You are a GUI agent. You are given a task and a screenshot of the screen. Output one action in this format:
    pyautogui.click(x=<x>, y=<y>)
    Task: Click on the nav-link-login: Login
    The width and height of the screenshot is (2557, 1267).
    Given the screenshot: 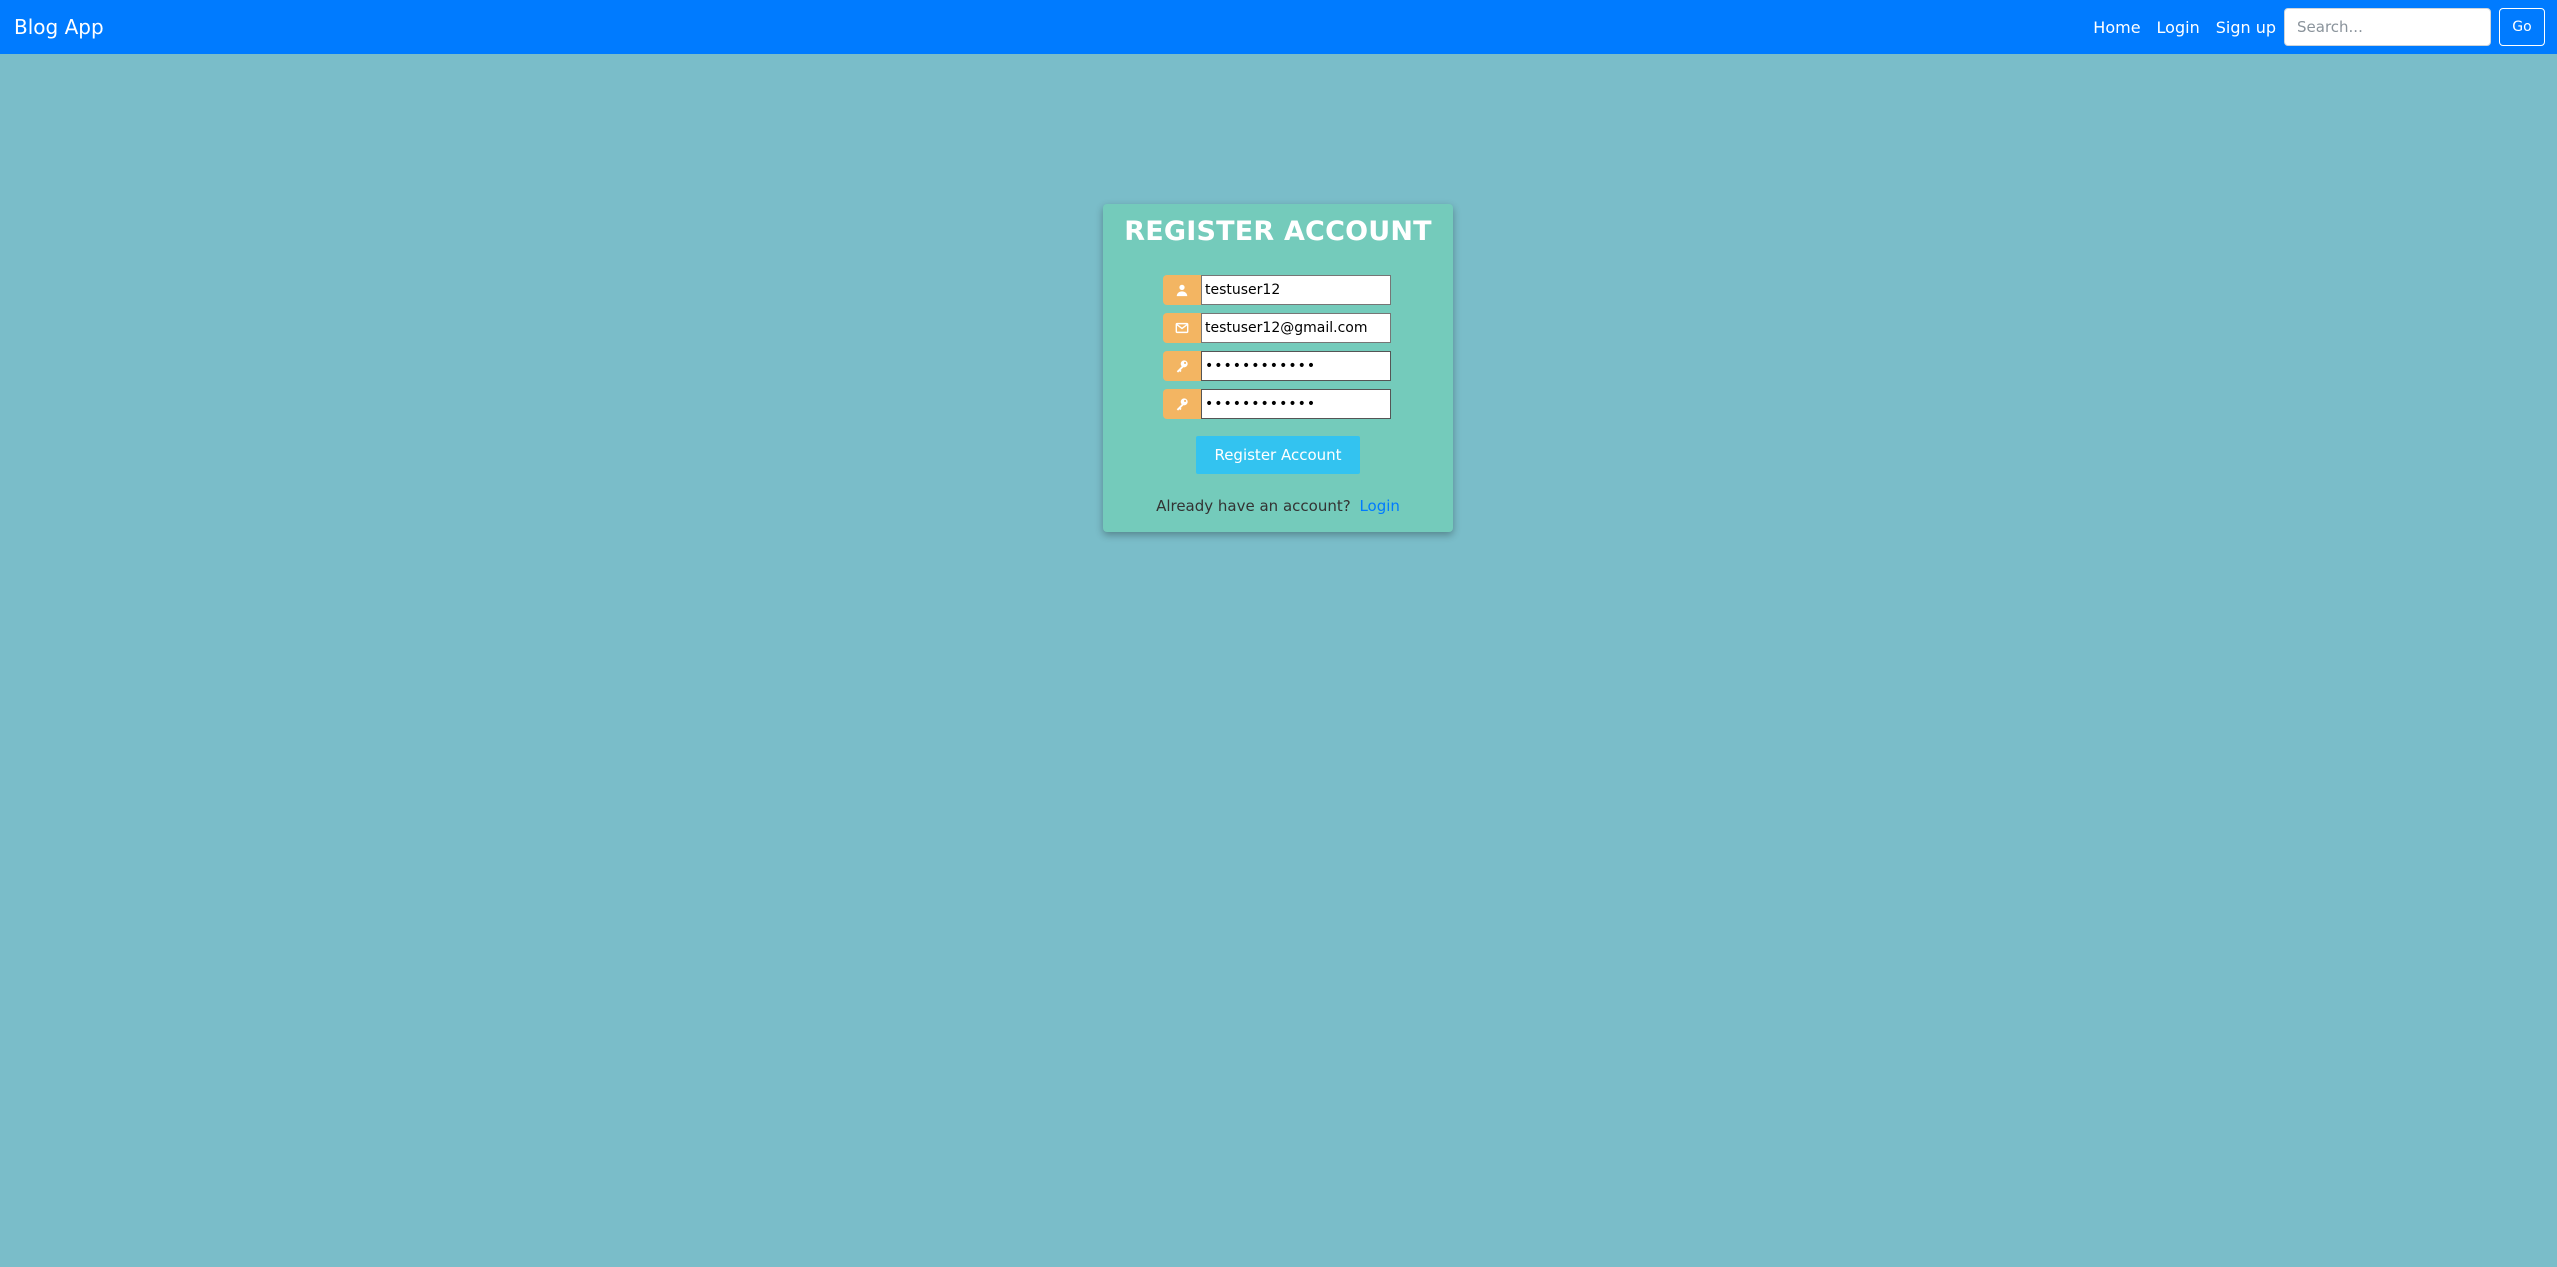 What is the action you would take?
    pyautogui.click(x=2178, y=27)
    